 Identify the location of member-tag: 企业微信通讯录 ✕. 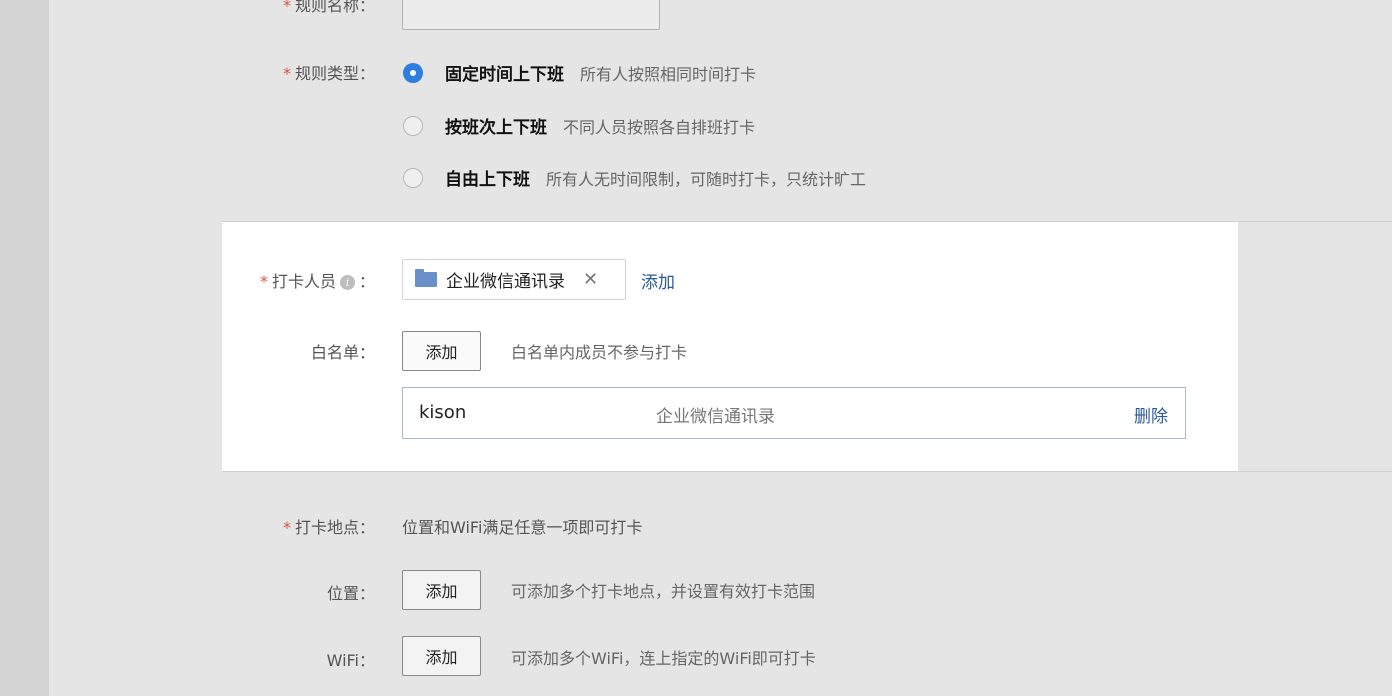
(514, 279).